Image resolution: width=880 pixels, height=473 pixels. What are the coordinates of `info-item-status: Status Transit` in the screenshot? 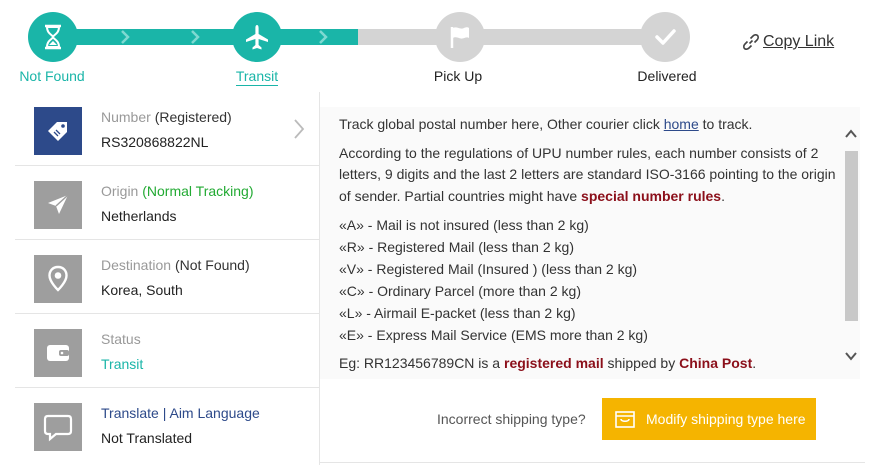 It's located at (167, 351).